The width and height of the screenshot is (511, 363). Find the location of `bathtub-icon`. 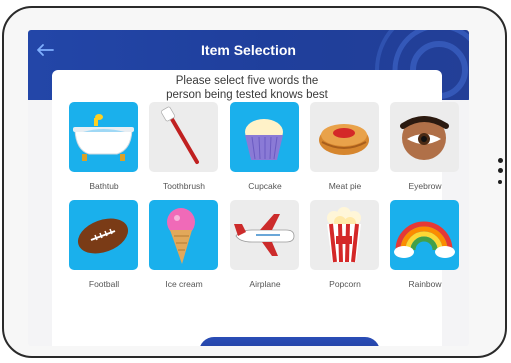

bathtub-icon is located at coordinates (103, 137).